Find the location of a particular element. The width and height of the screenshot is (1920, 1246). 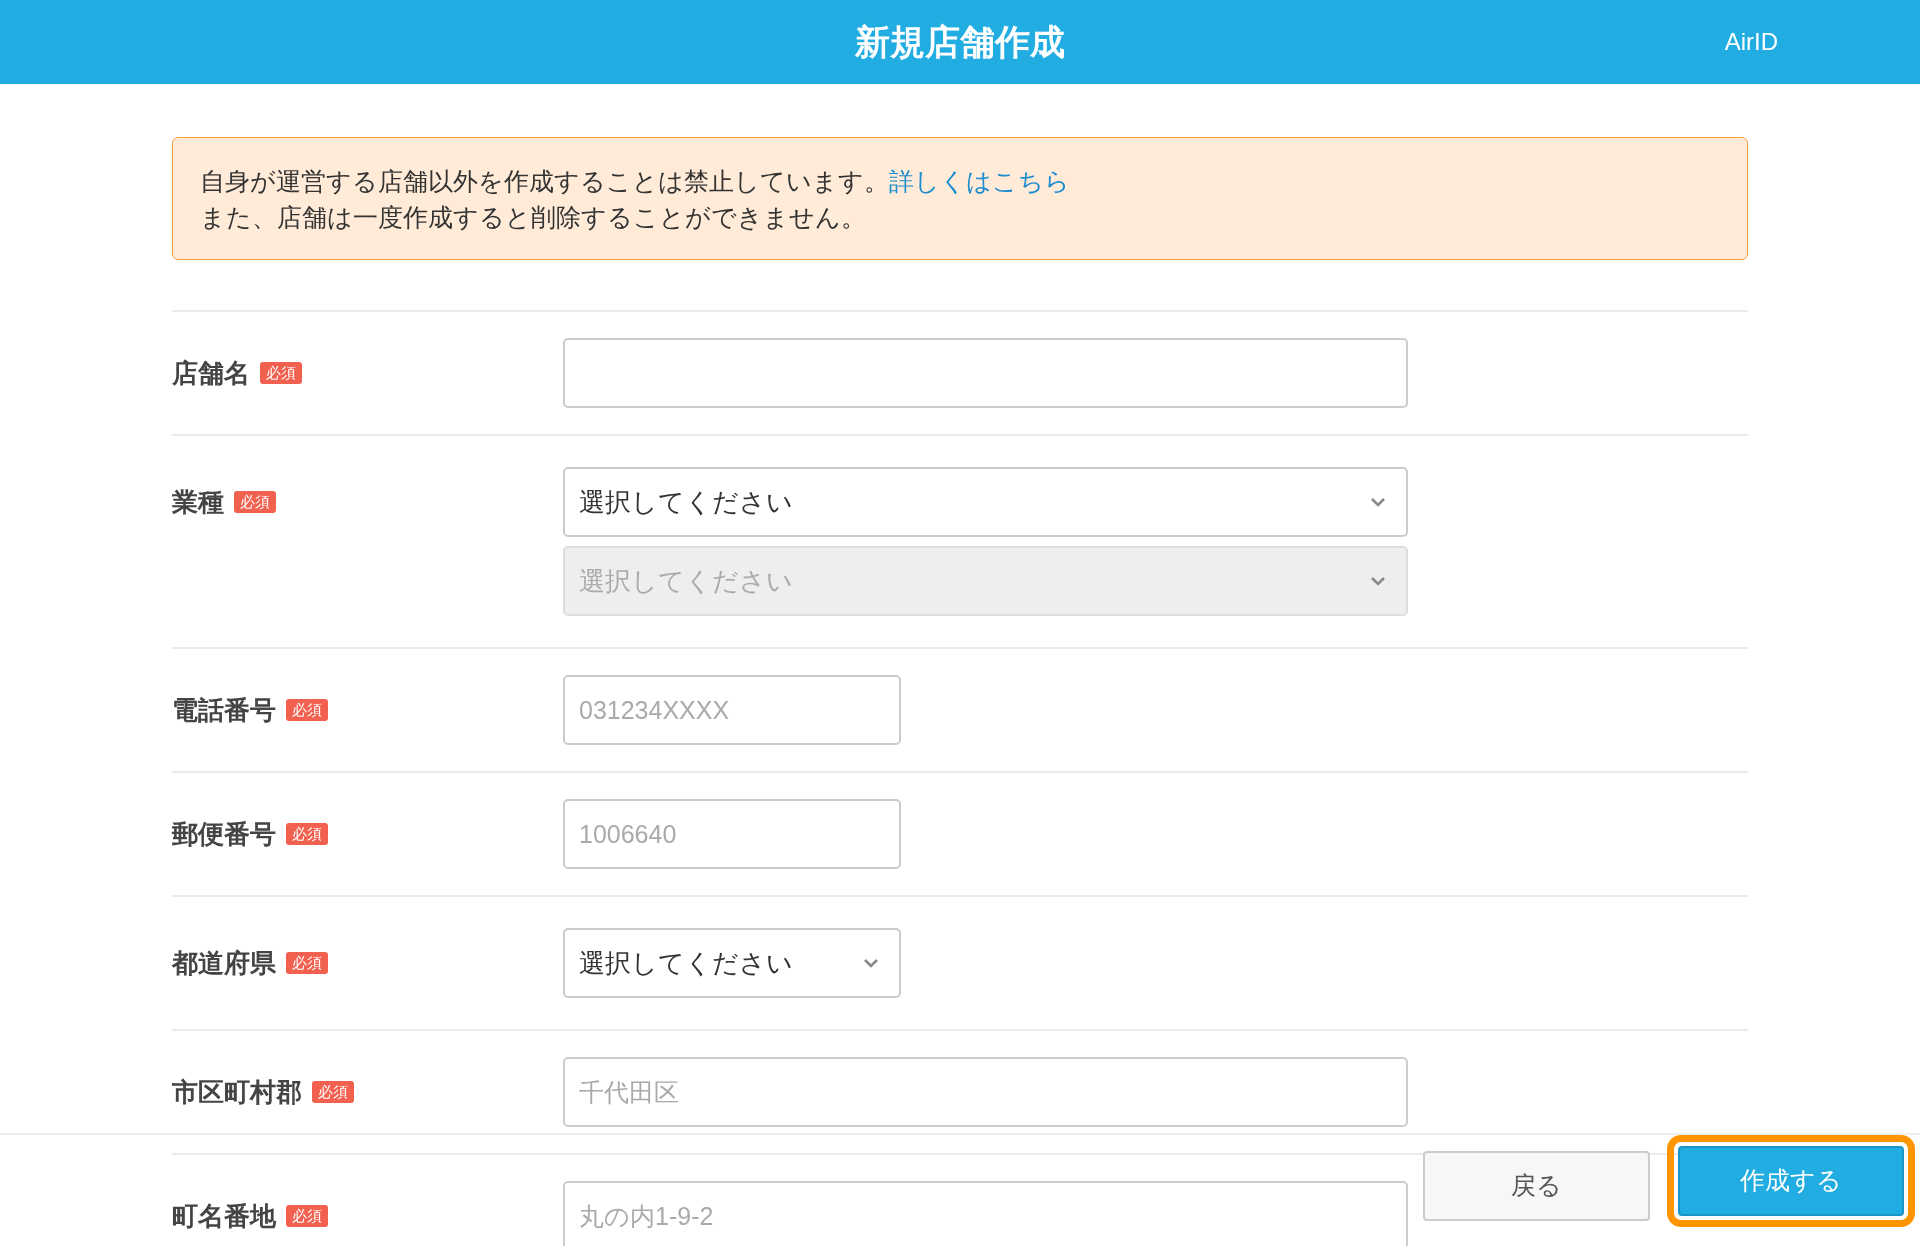

notice-text: また、店舗は一度作成すると削除することができません。 is located at coordinates (533, 217).